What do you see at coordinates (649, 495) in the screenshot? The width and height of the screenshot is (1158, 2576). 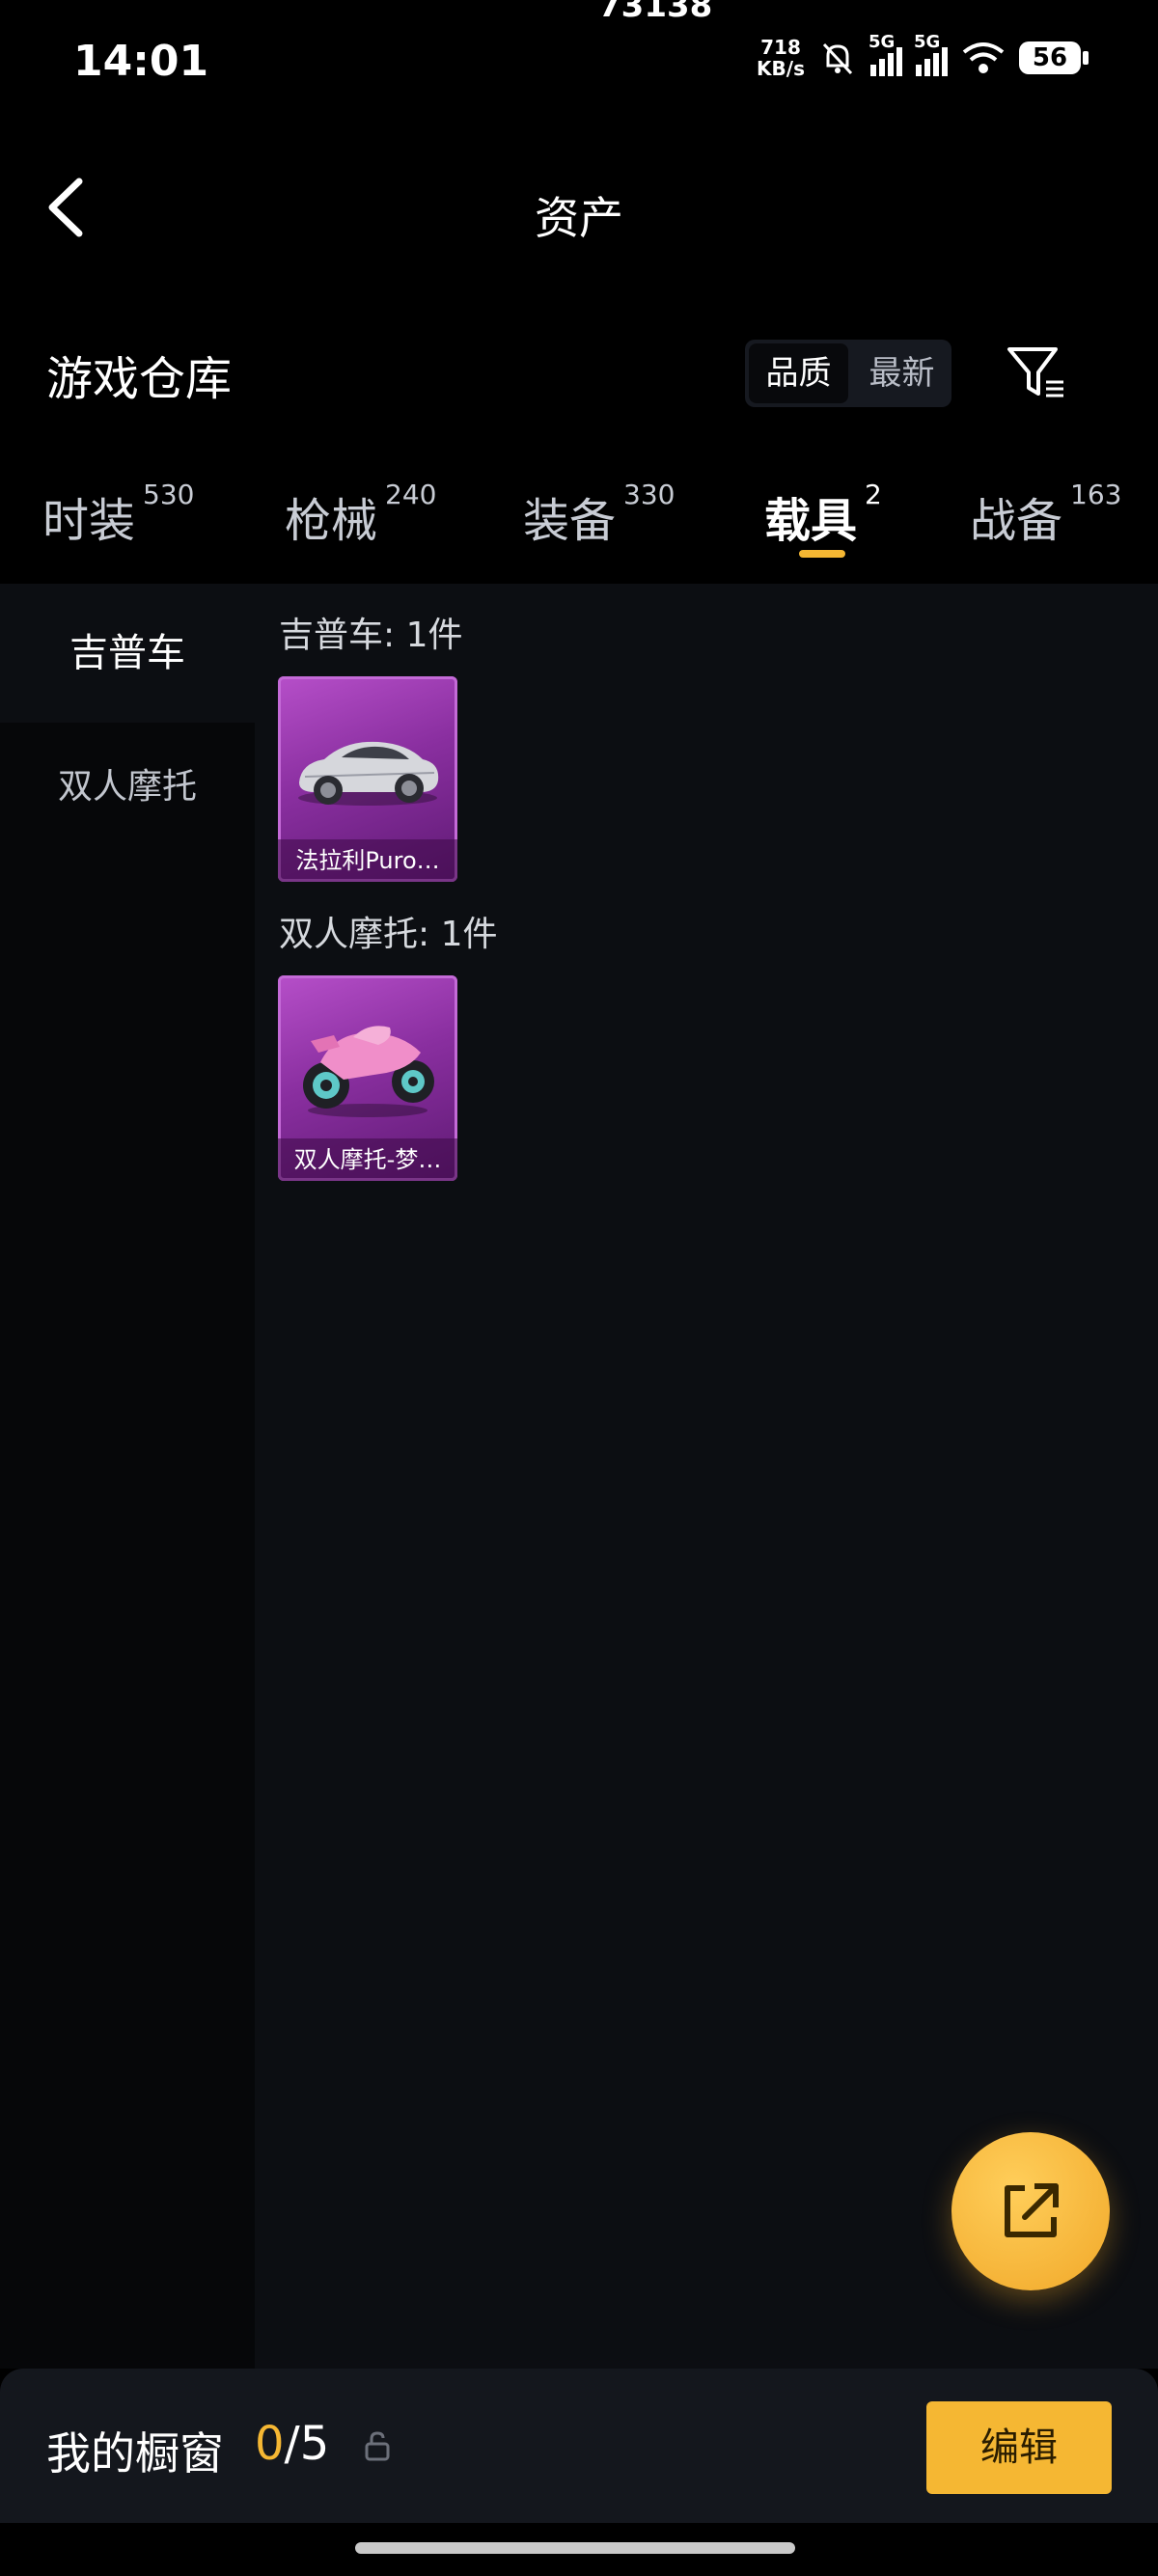 I see `tab-count: 330` at bounding box center [649, 495].